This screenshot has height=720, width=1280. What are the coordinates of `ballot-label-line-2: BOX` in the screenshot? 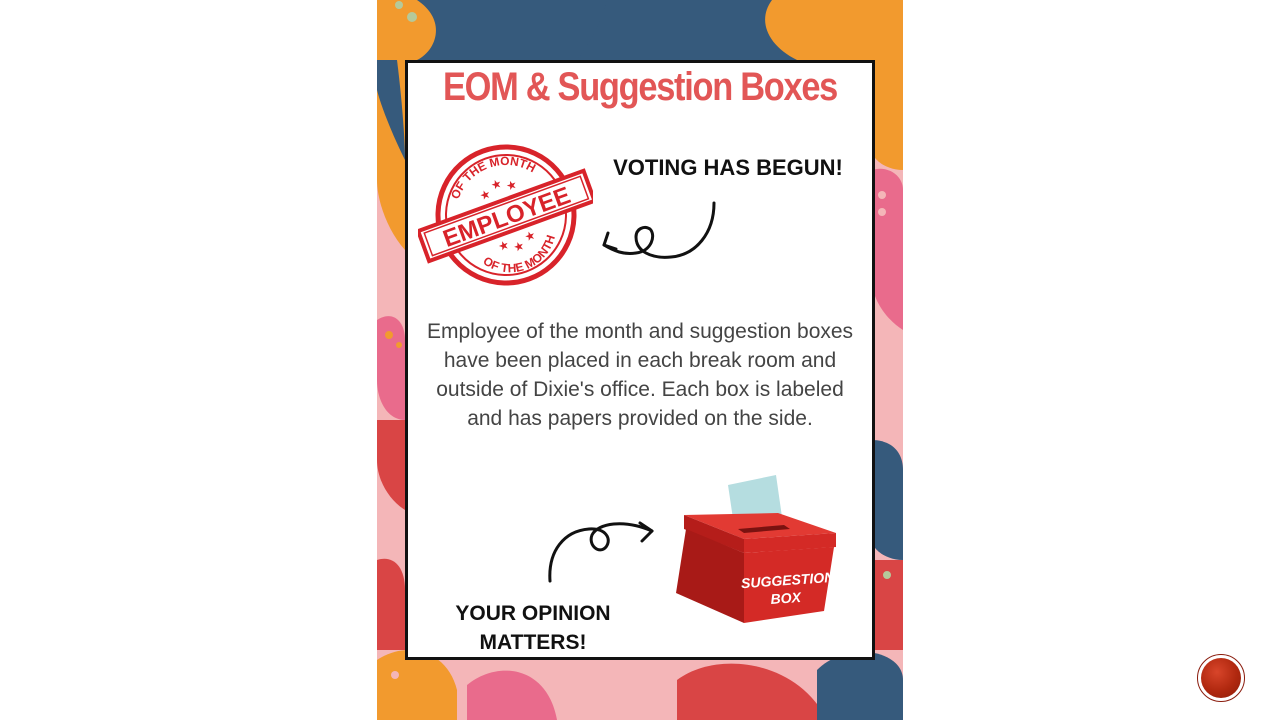 It's located at (786, 598).